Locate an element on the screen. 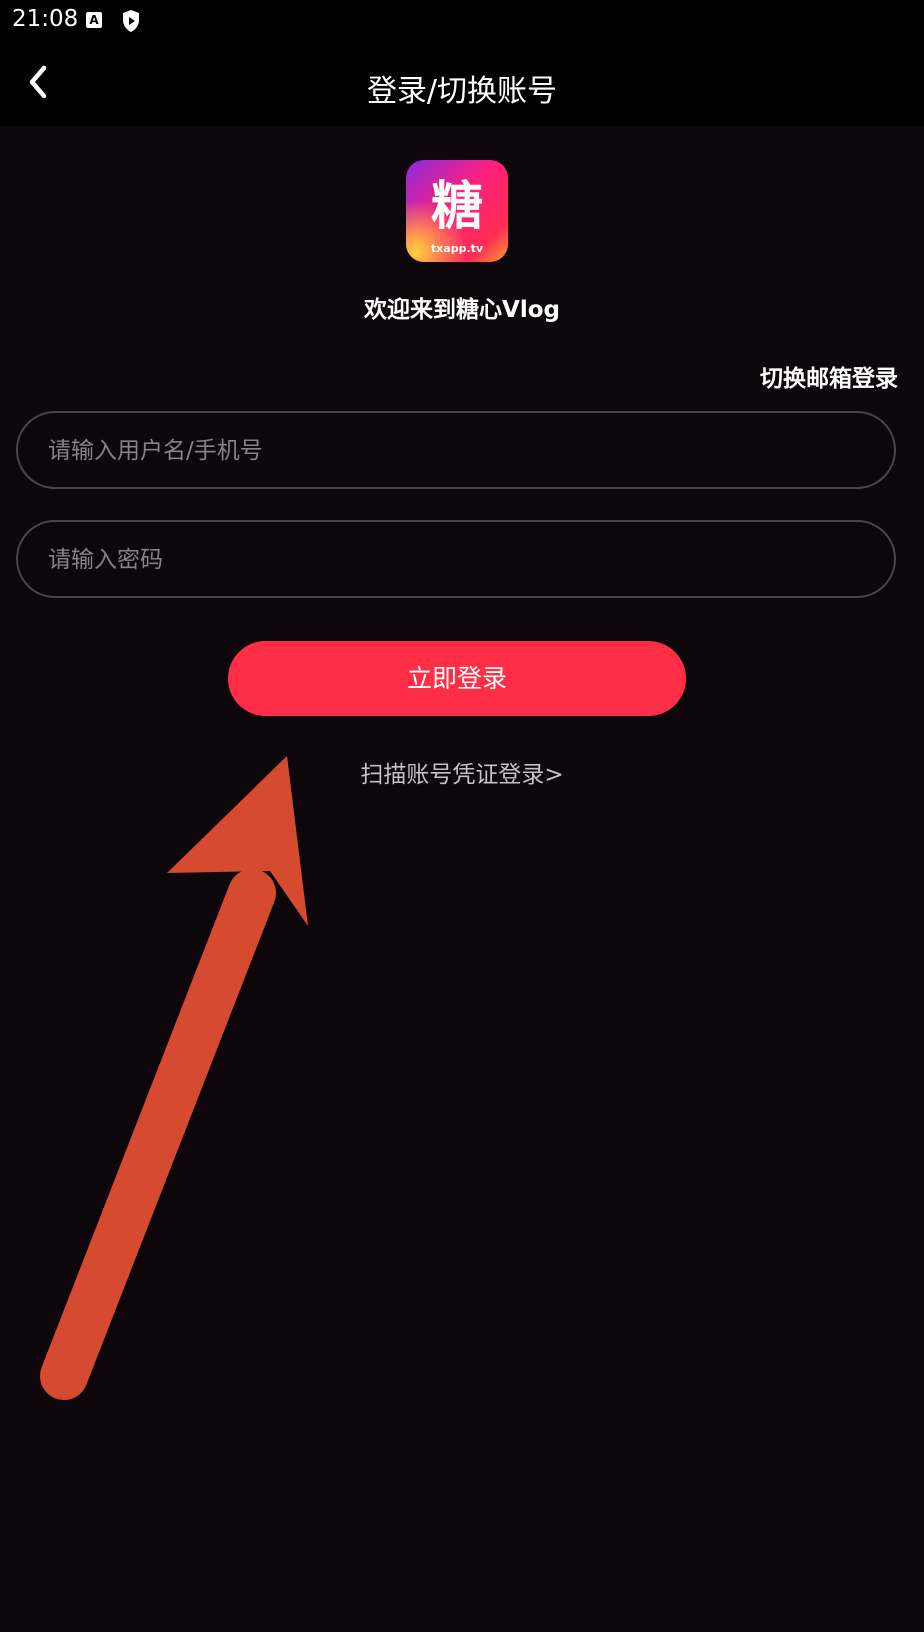 This screenshot has height=1632, width=924. logo-caption: txapp.tv is located at coordinates (457, 248).